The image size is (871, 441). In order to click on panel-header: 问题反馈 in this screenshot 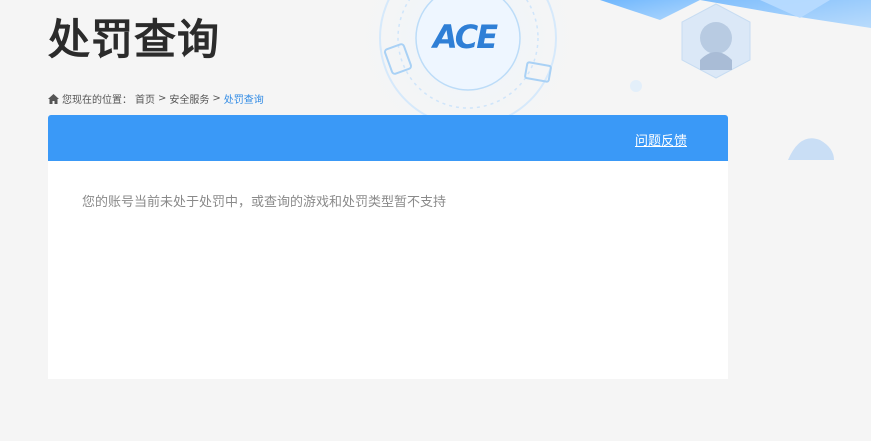, I will do `click(388, 138)`.